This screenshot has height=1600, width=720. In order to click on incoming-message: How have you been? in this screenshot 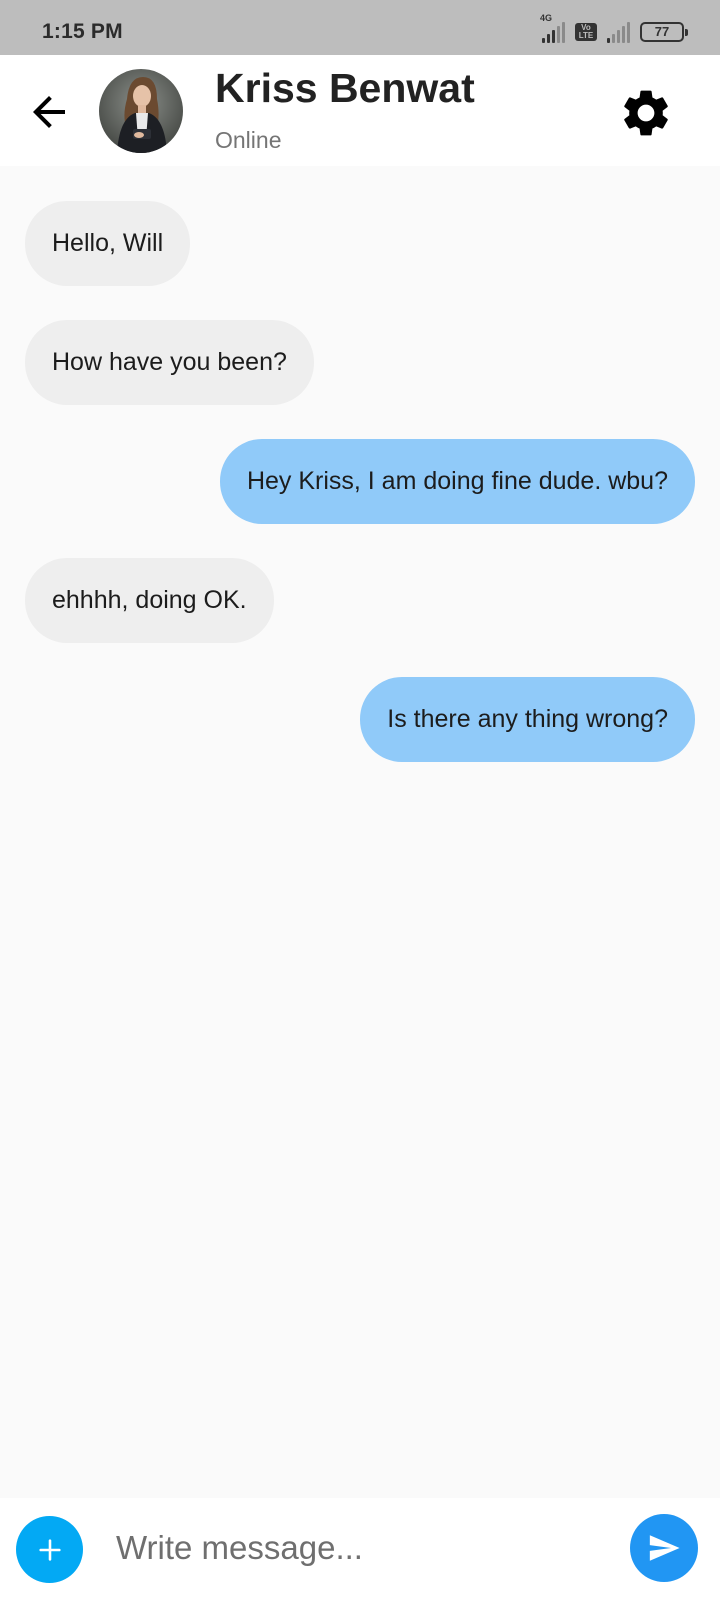, I will do `click(169, 362)`.